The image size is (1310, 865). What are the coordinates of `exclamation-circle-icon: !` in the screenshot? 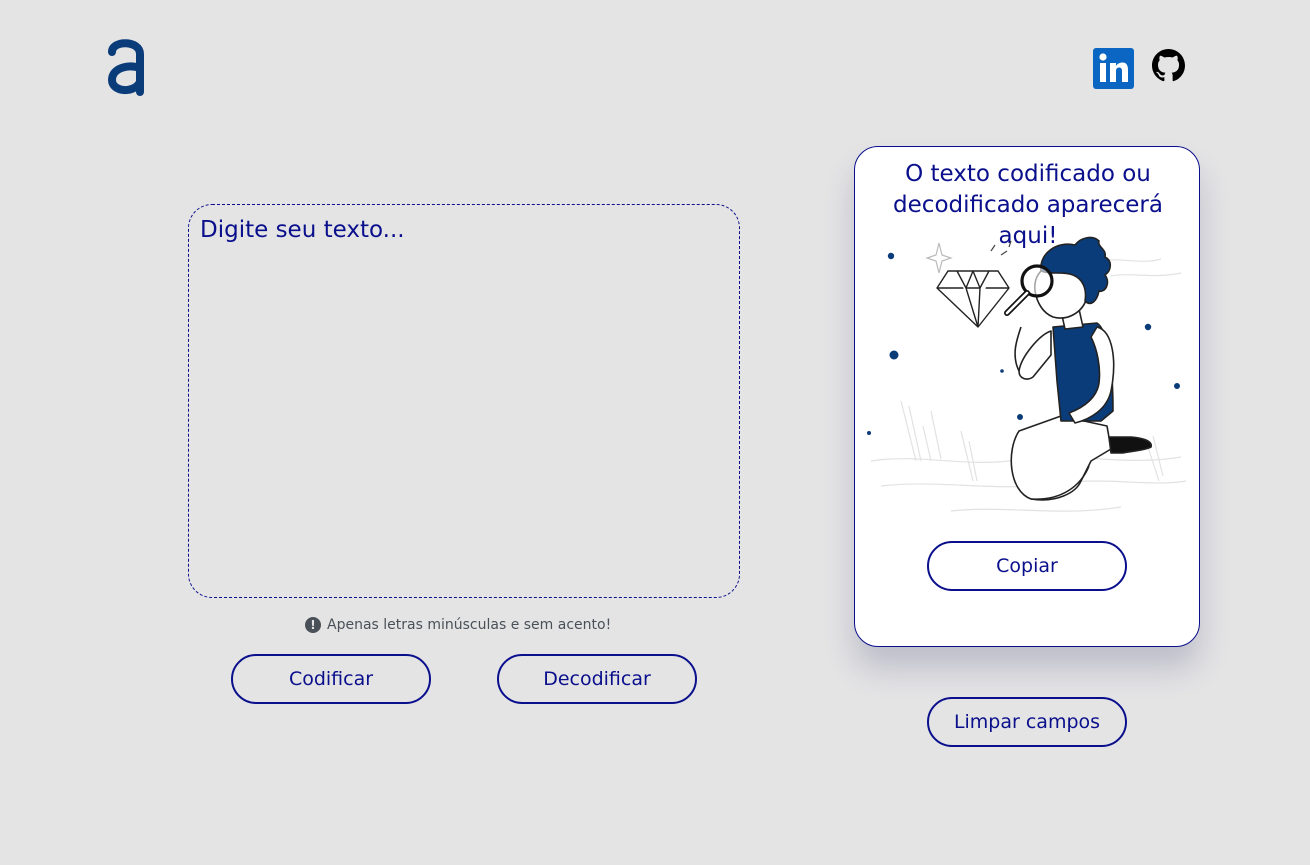 It's located at (313, 625).